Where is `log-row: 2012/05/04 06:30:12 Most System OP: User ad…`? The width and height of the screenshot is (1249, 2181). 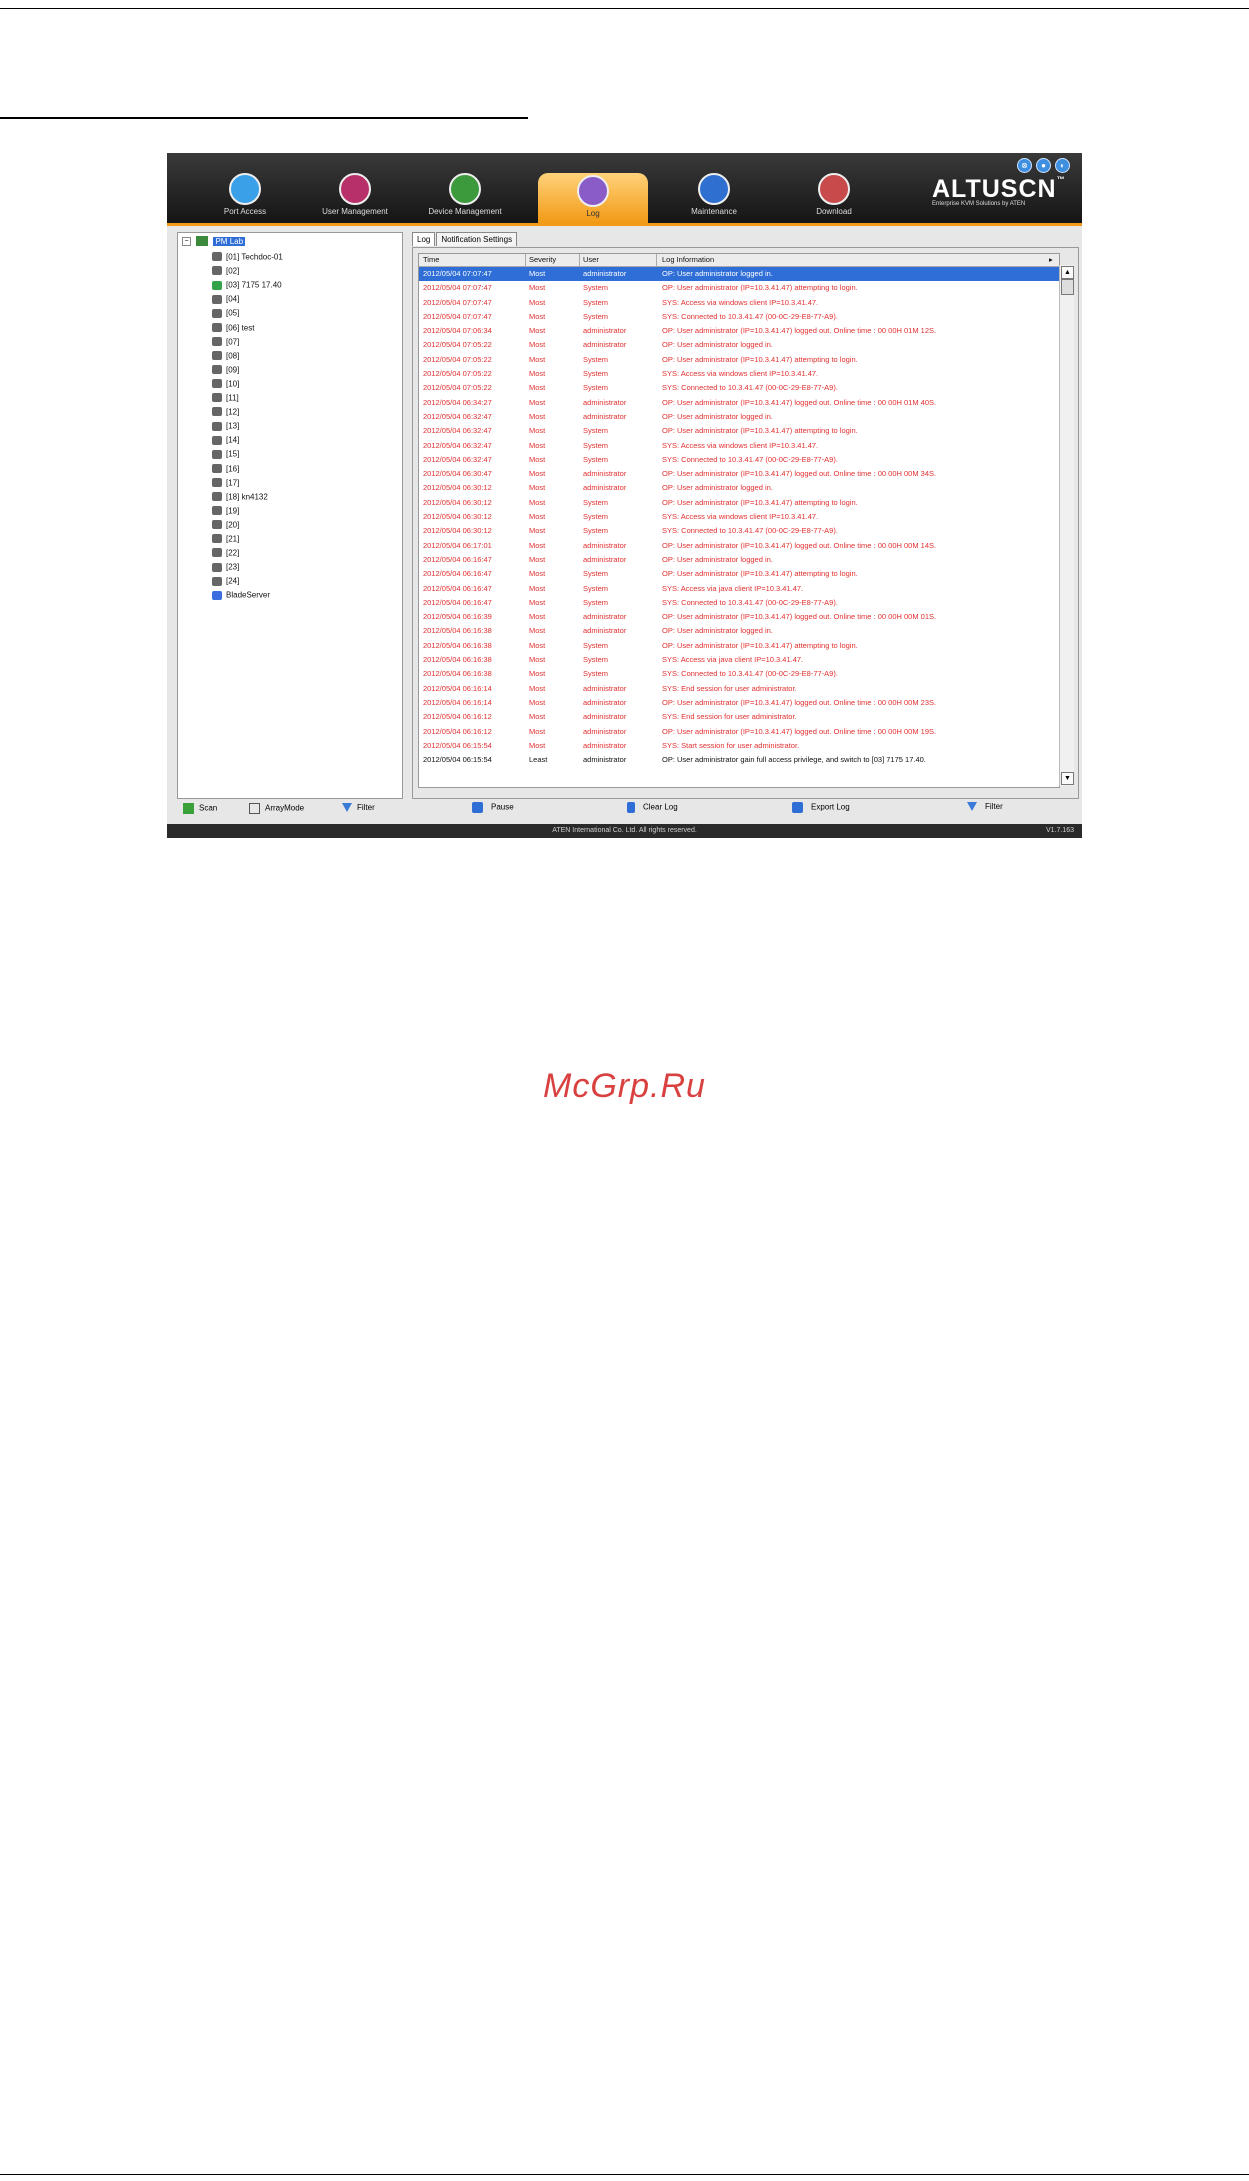 log-row: 2012/05/04 06:30:12 Most System OP: User ad… is located at coordinates (739, 503).